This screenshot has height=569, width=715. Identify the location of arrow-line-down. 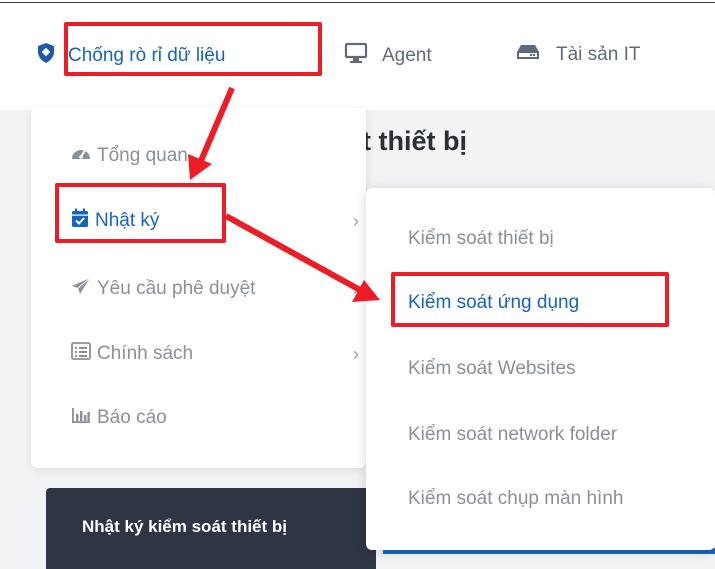
(216, 125).